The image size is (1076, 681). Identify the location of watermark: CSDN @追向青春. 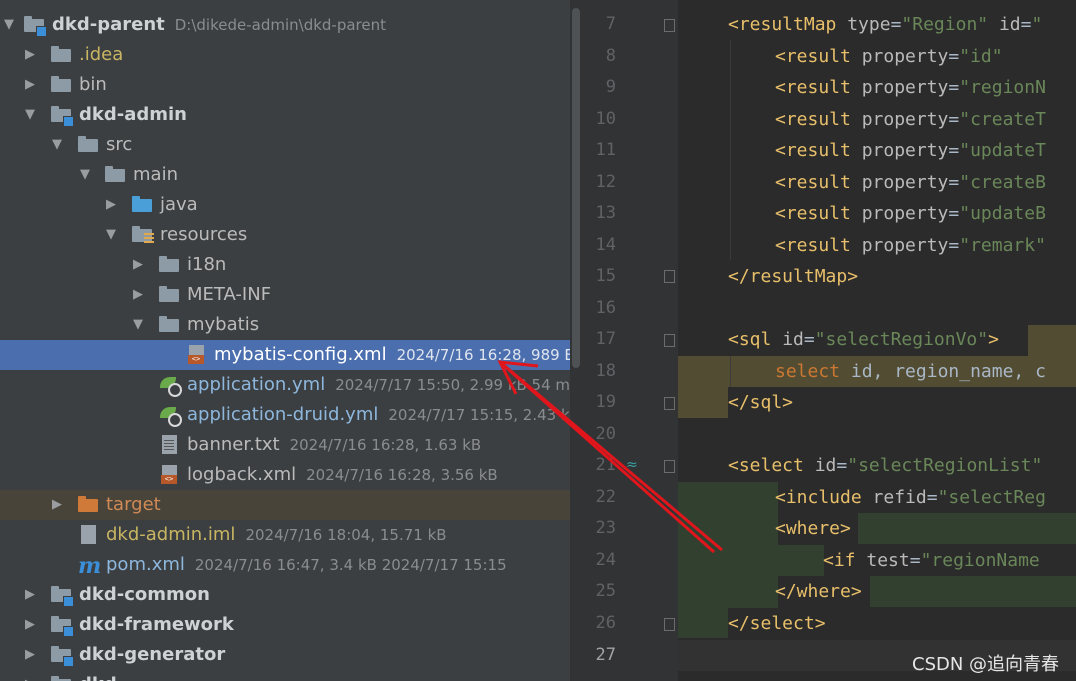
(986, 664).